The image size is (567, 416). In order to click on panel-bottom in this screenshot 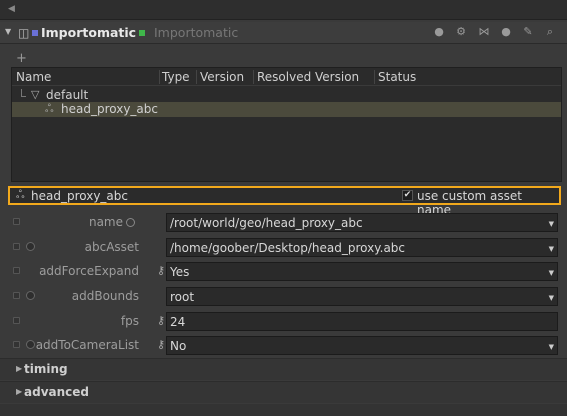, I will do `click(283, 410)`.